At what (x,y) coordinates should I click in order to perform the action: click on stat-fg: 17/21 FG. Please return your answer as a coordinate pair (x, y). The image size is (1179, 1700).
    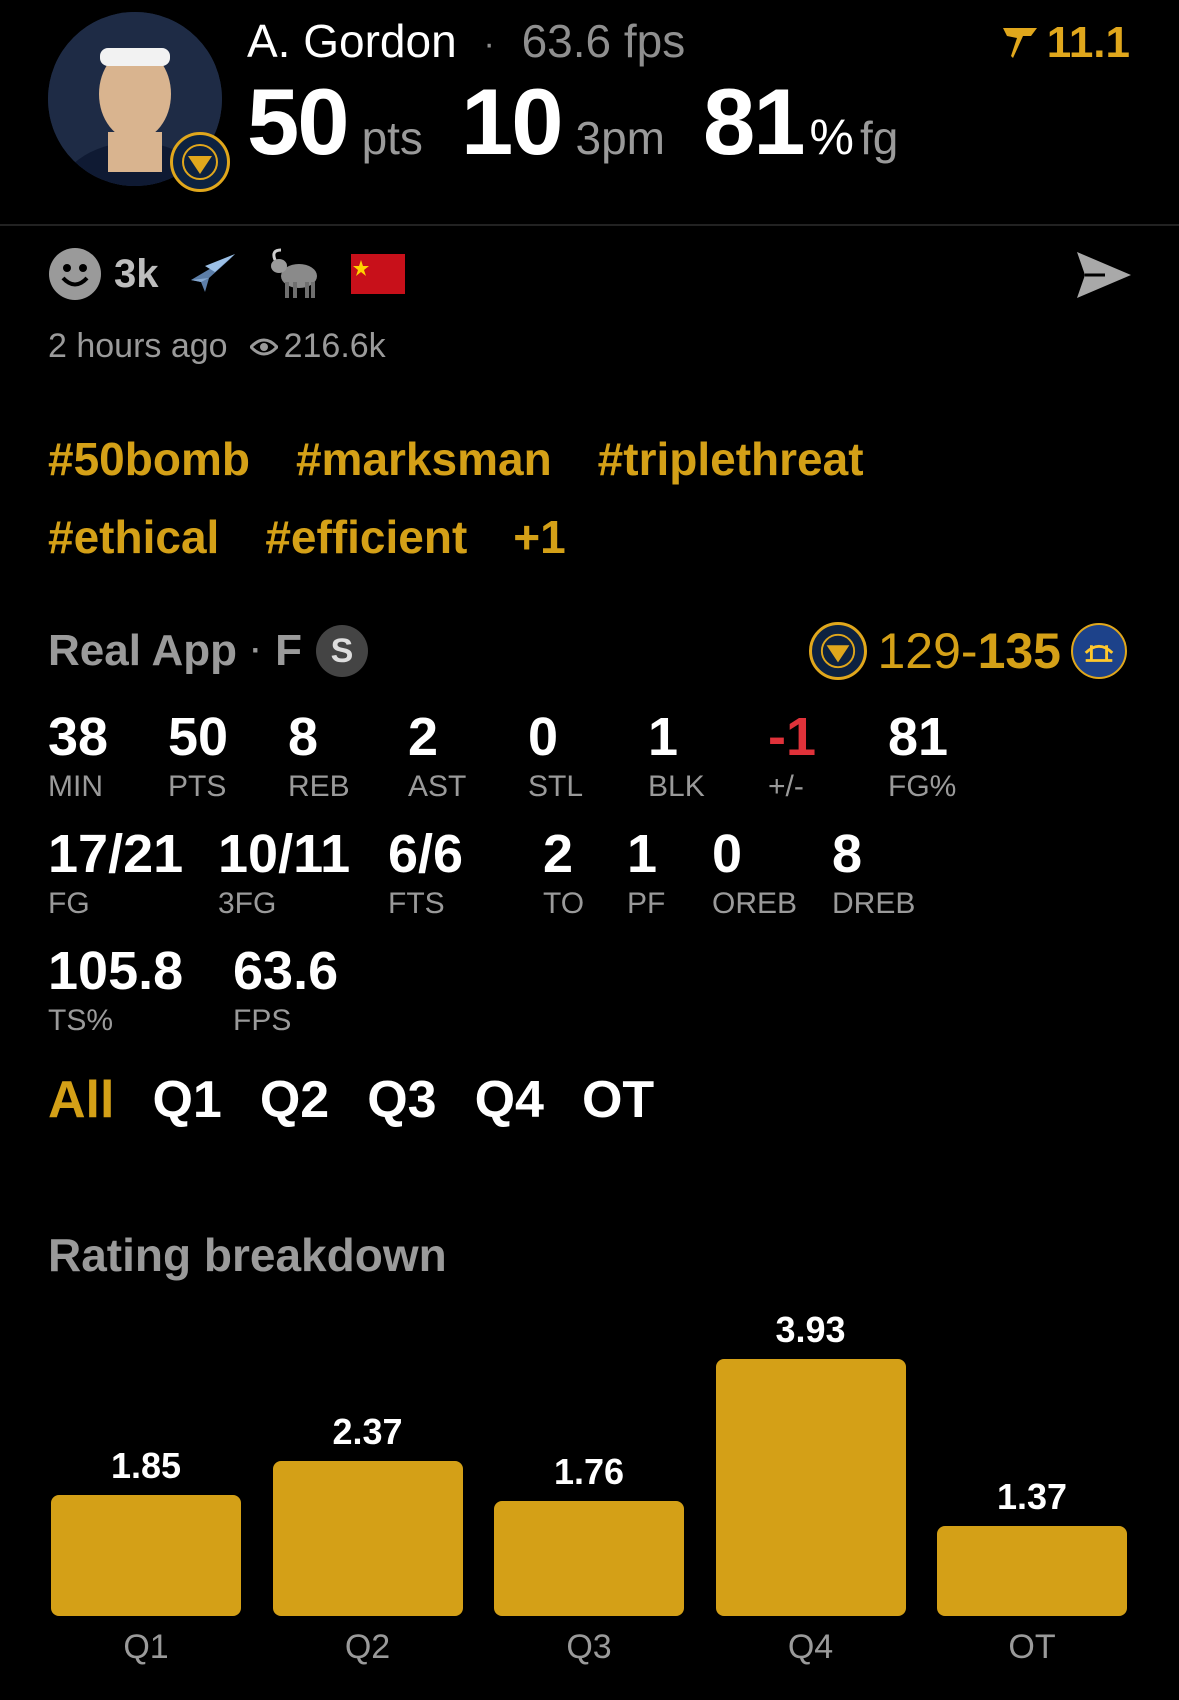
    Looking at the image, I should click on (115, 873).